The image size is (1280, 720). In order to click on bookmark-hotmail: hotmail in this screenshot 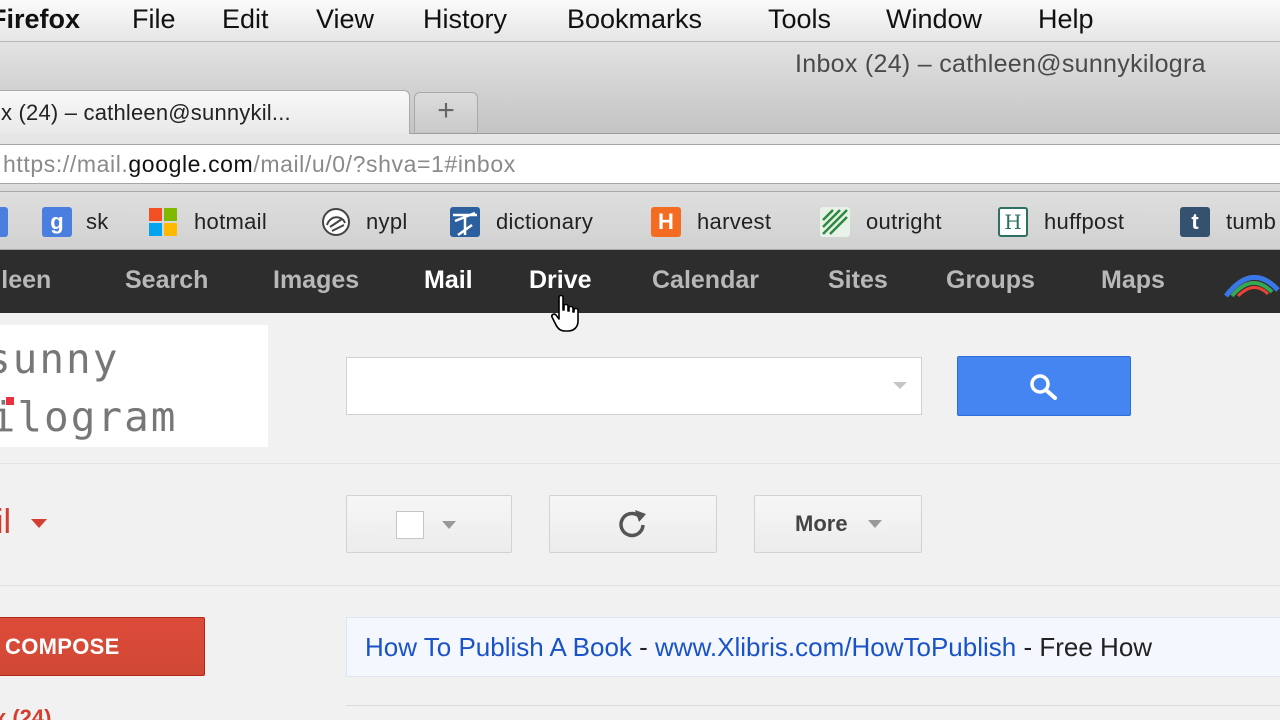, I will do `click(218, 222)`.